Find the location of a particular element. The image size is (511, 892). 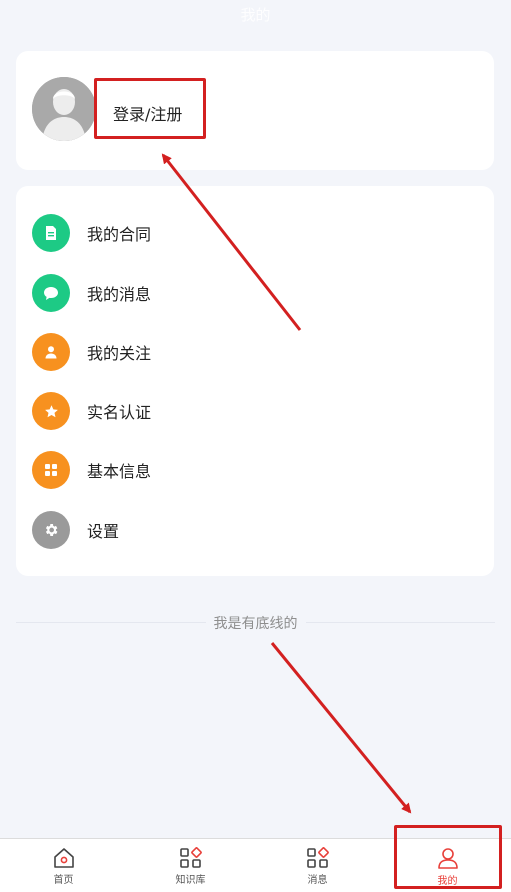

menu-item-messages: 我的消息 is located at coordinates (252, 293).